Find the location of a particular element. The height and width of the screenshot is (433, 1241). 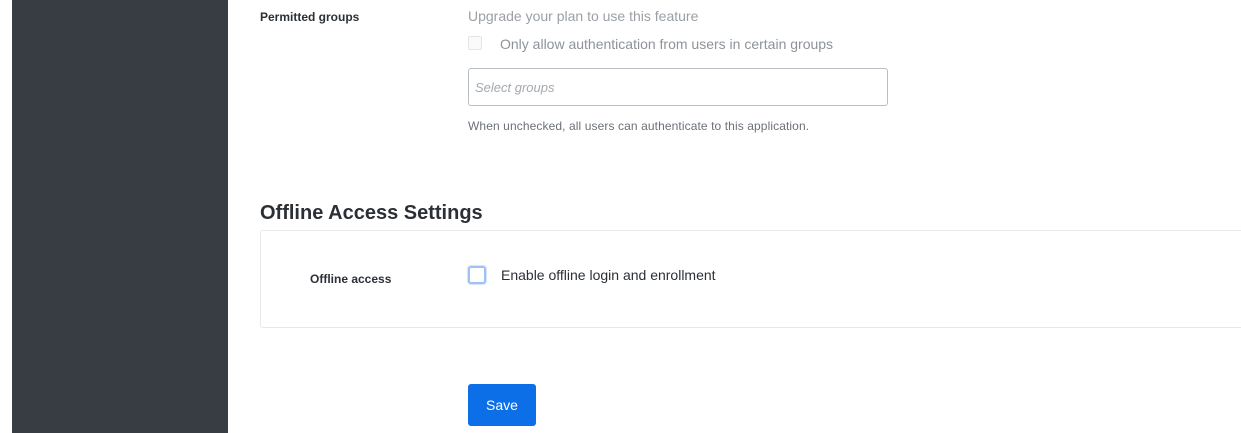

permitted-groups-checkbox is located at coordinates (475, 43).